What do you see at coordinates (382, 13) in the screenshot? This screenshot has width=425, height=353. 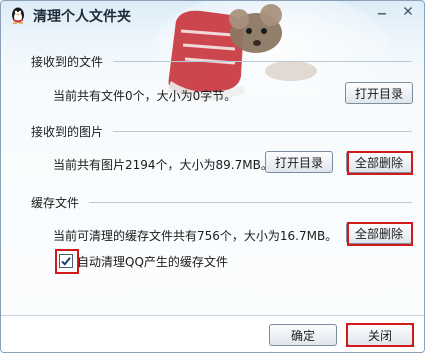 I see `minimize-icon` at bounding box center [382, 13].